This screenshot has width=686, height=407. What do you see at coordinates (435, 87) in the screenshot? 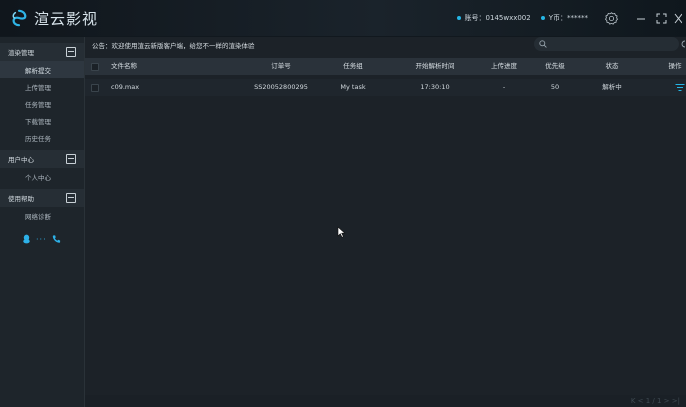
I see `cell-start-time: 17:30:10` at bounding box center [435, 87].